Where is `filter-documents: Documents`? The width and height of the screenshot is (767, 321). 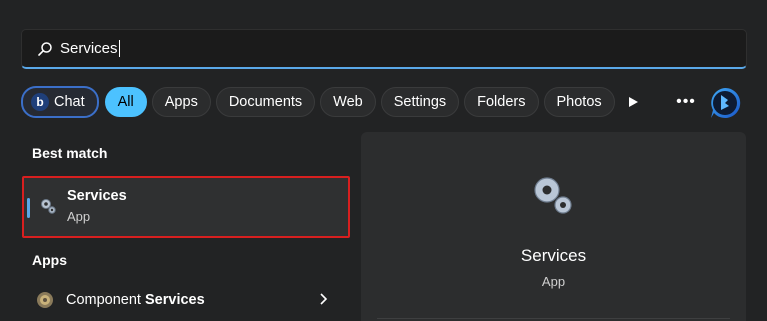 filter-documents: Documents is located at coordinates (265, 102).